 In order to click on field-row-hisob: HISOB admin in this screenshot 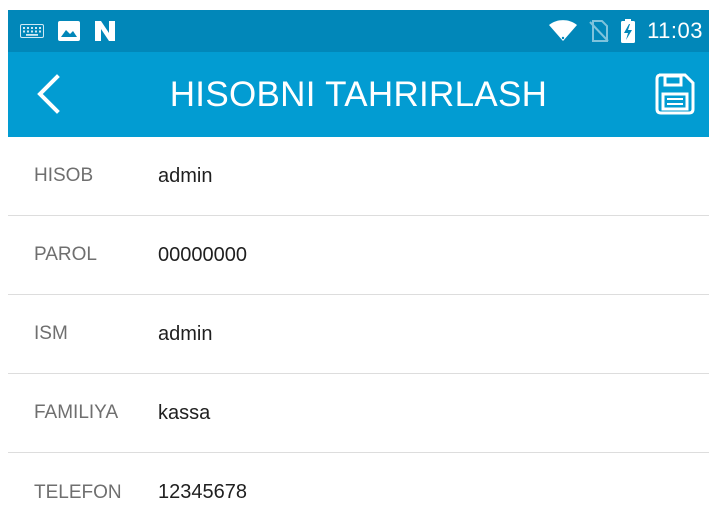, I will do `click(358, 176)`.